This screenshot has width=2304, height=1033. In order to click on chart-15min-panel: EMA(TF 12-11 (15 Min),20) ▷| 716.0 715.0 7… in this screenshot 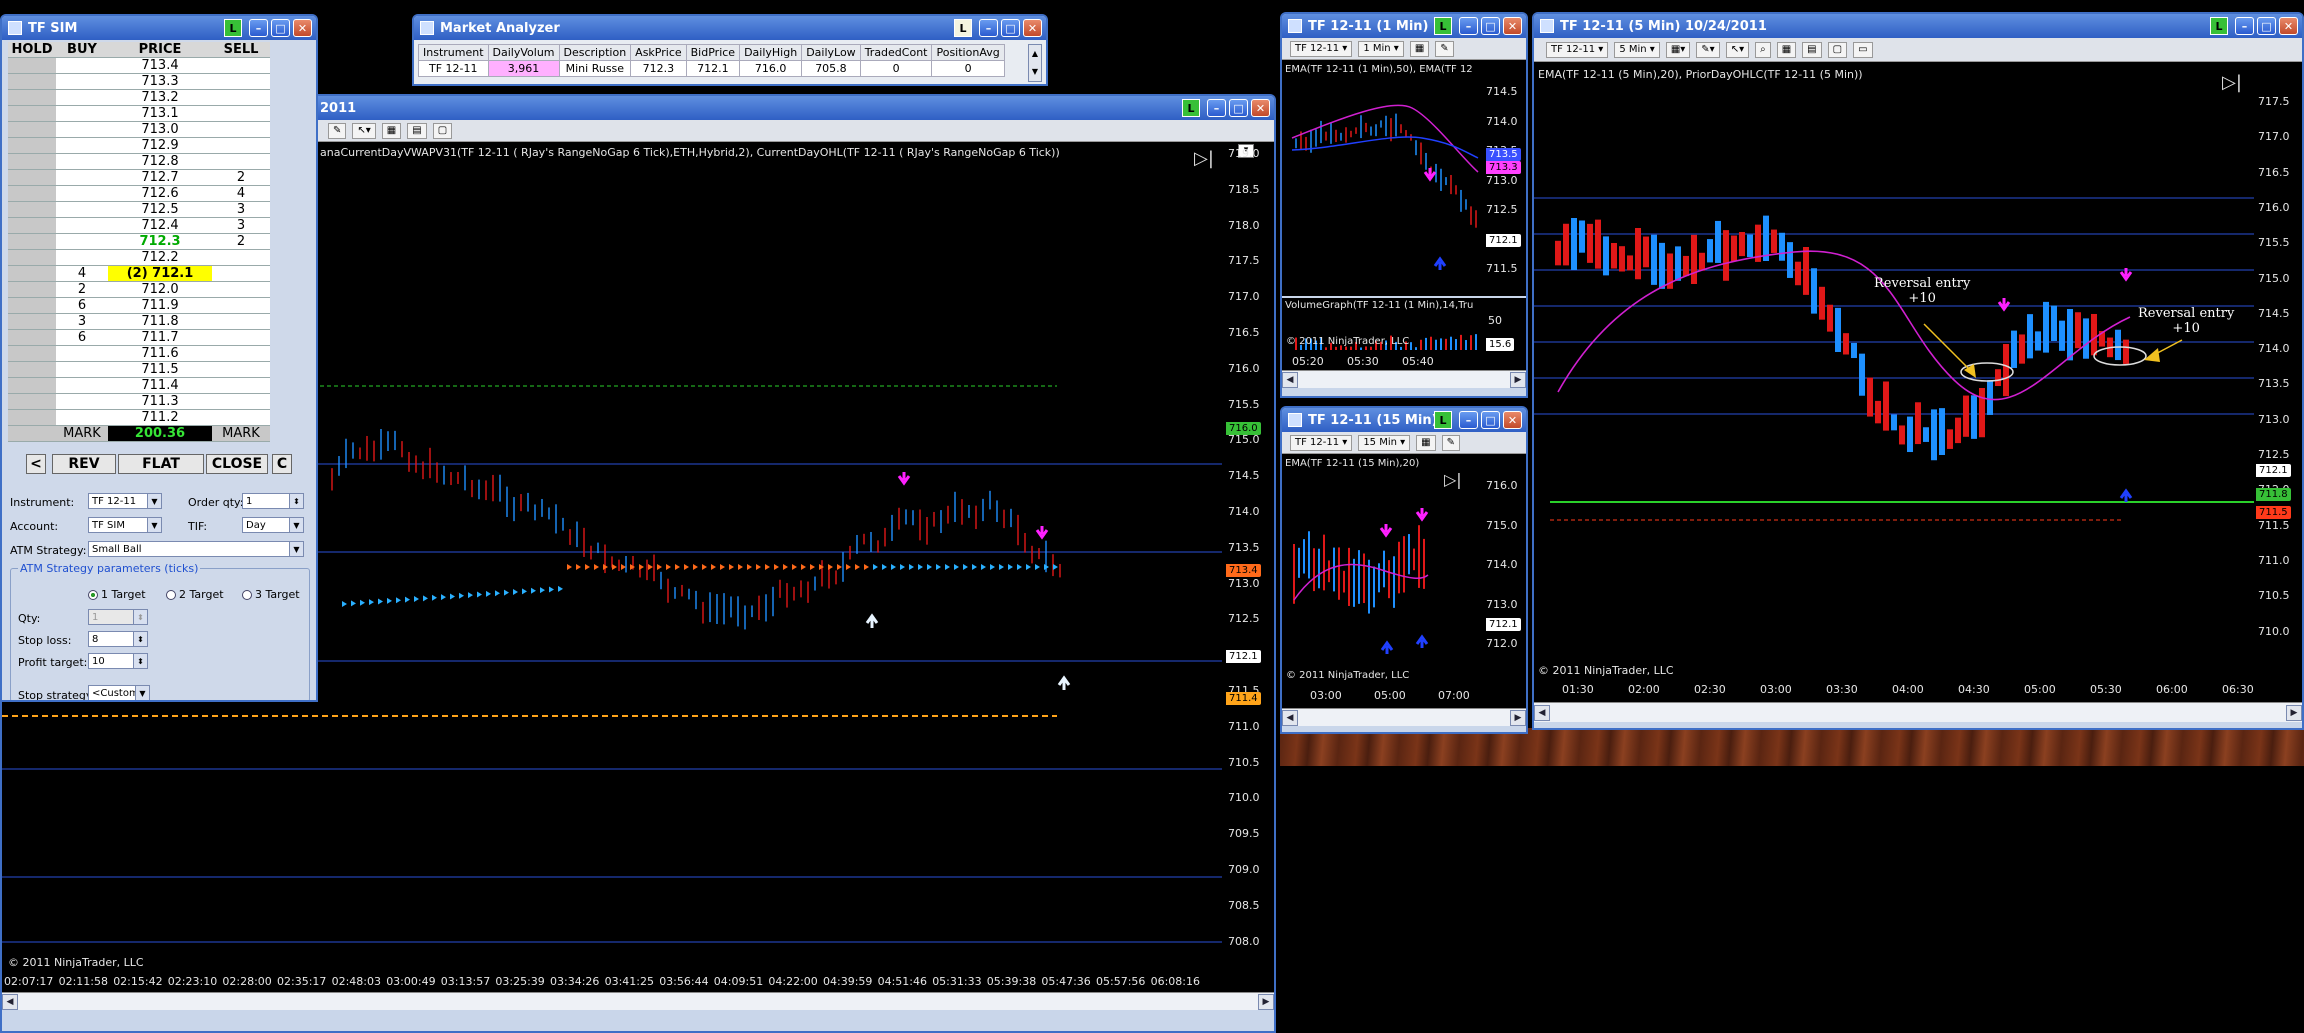, I will do `click(1404, 581)`.